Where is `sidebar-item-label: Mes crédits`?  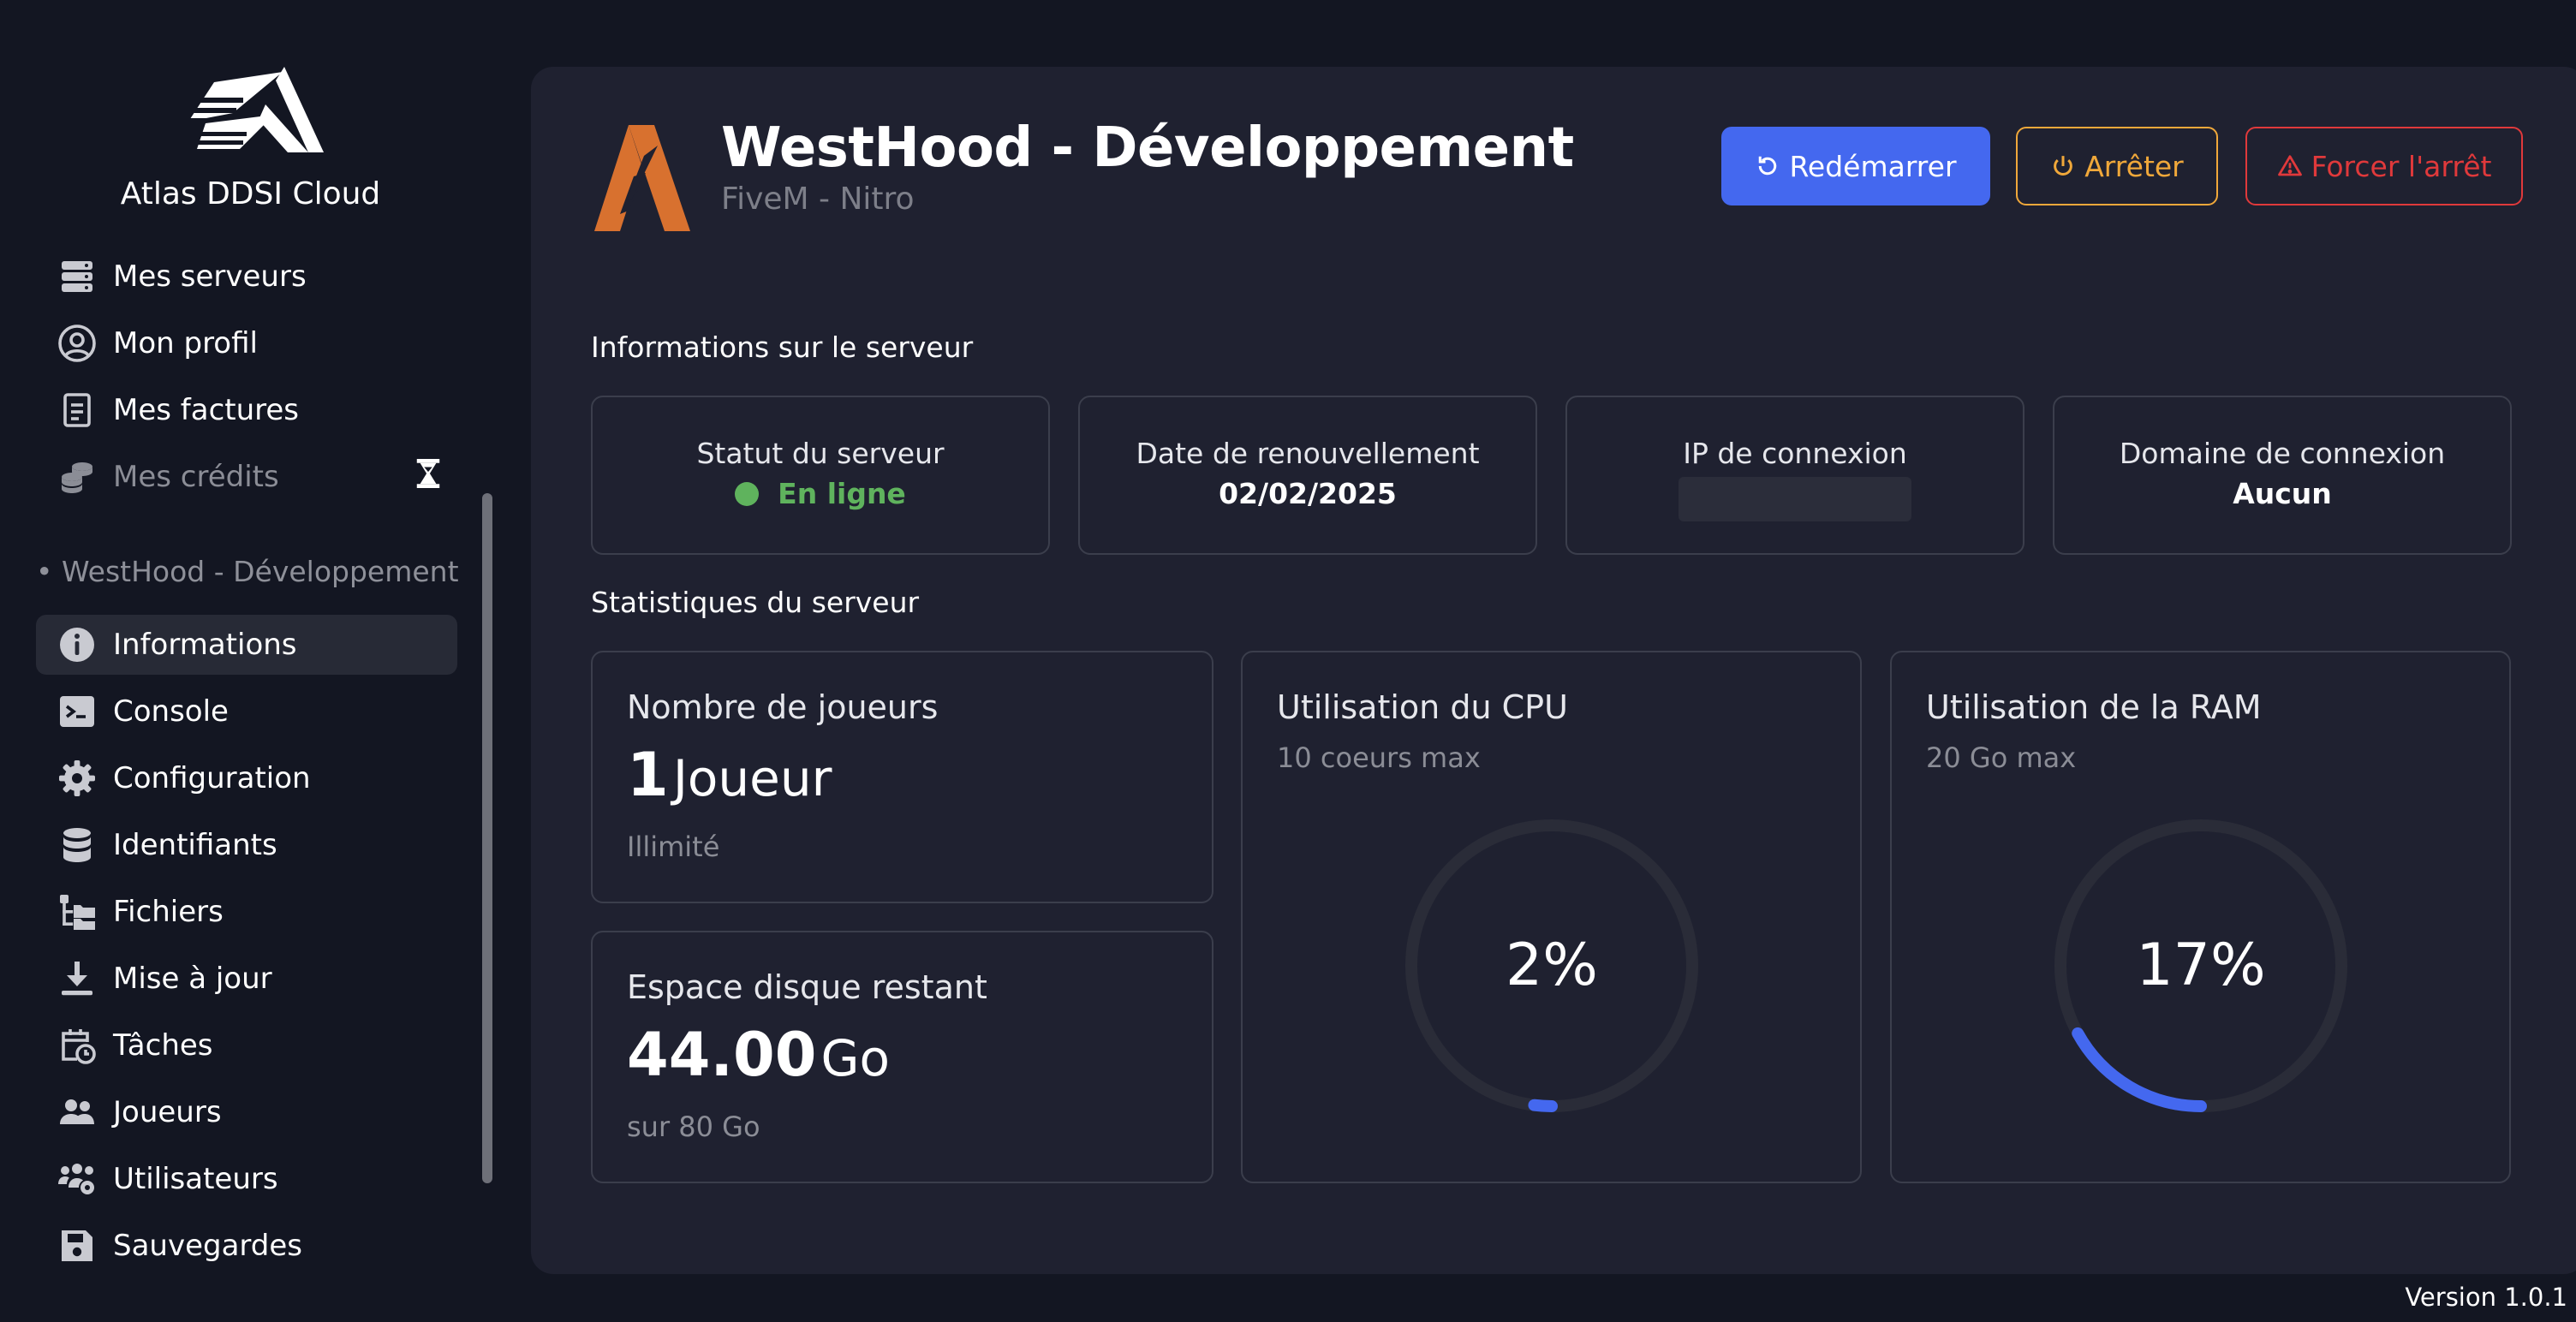 sidebar-item-label: Mes crédits is located at coordinates (196, 477).